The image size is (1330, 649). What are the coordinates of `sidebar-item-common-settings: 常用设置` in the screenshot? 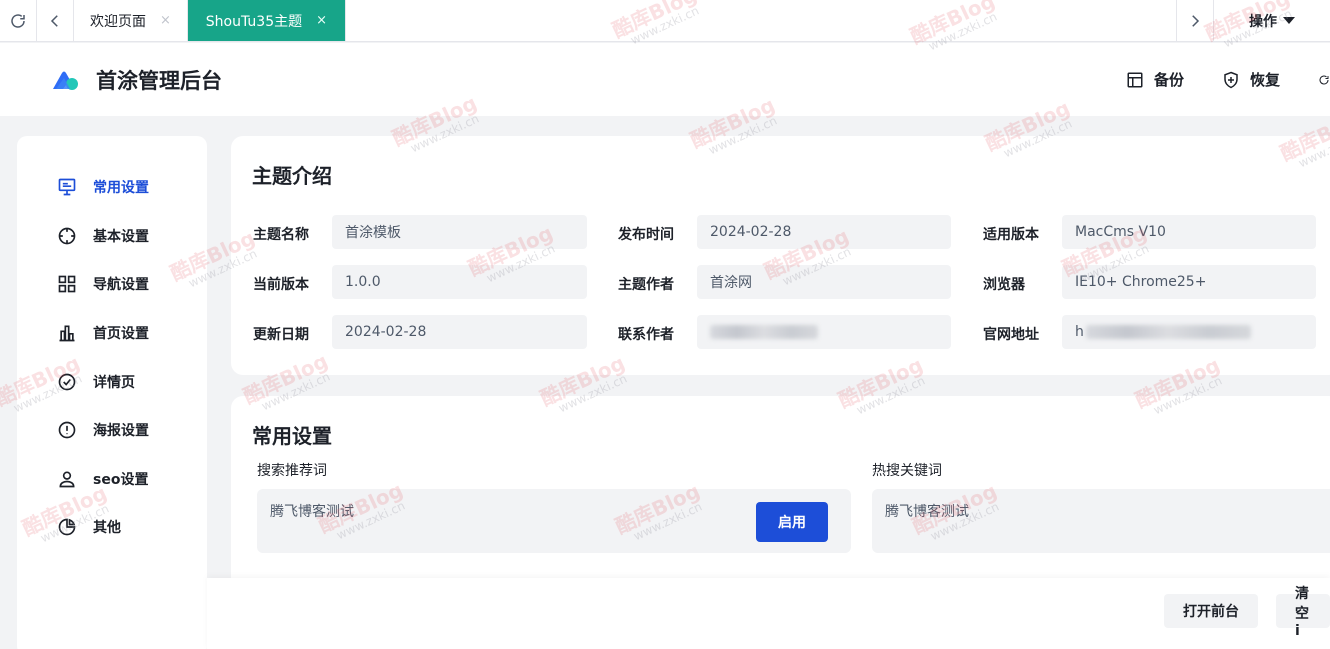 It's located at (112, 187).